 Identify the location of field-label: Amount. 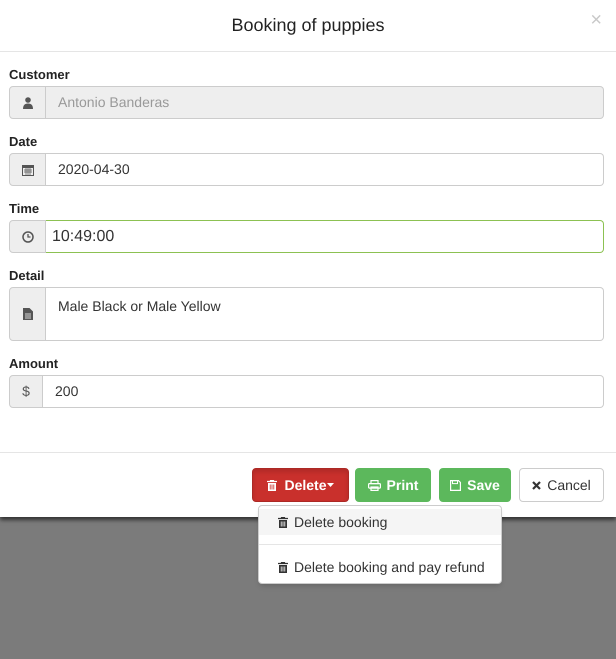
(34, 363).